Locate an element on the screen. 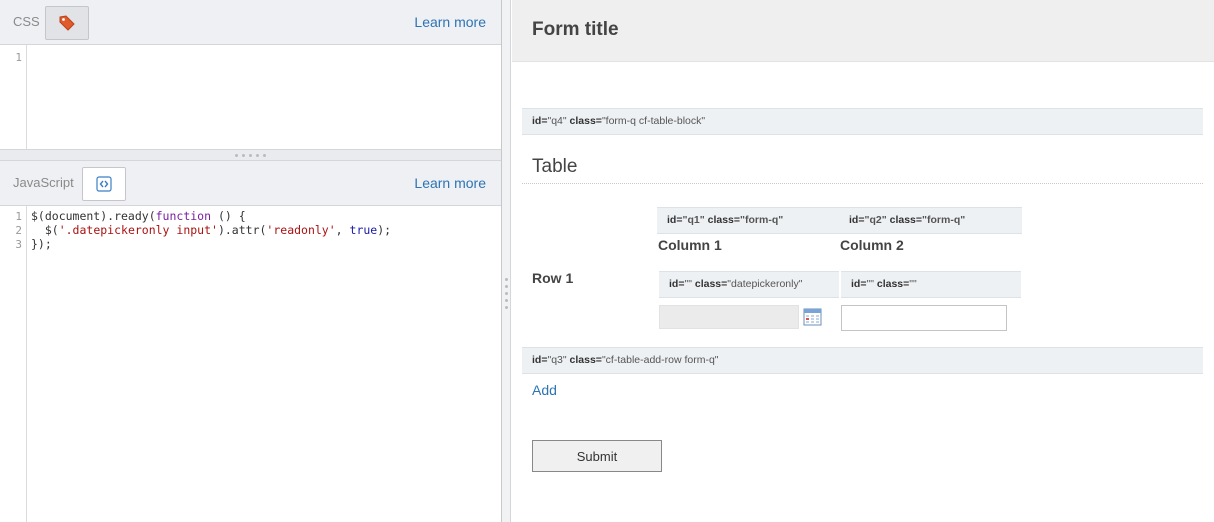 This screenshot has height=522, width=1214. css-preprocessor-button is located at coordinates (67, 23).